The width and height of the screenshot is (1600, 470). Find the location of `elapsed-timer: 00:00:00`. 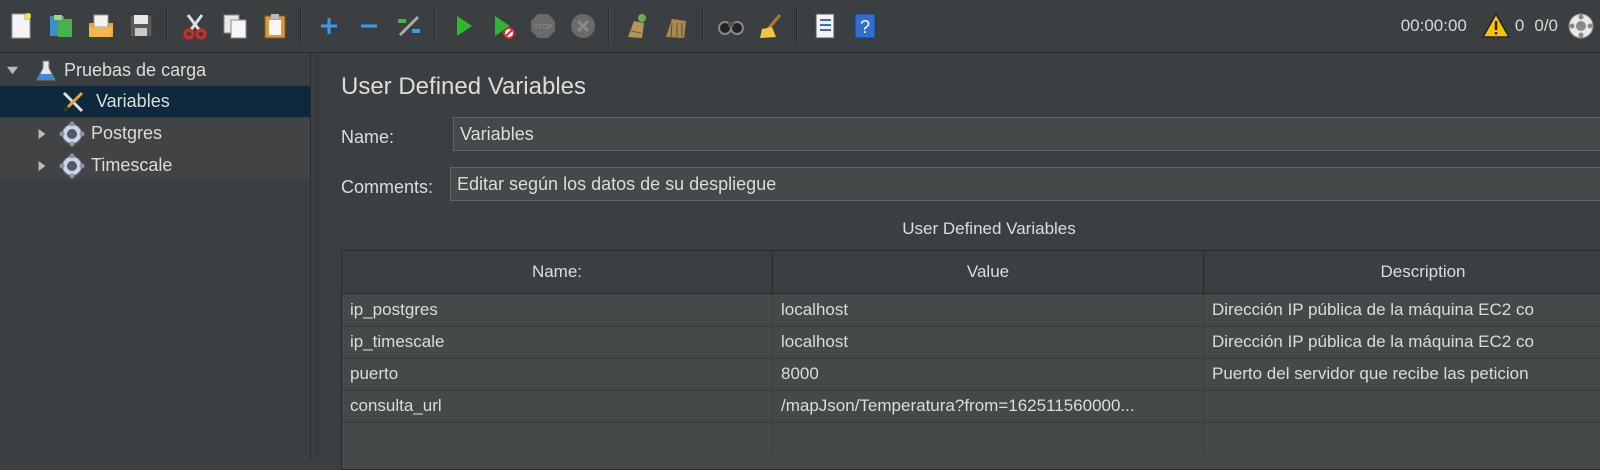

elapsed-timer: 00:00:00 is located at coordinates (1433, 25).